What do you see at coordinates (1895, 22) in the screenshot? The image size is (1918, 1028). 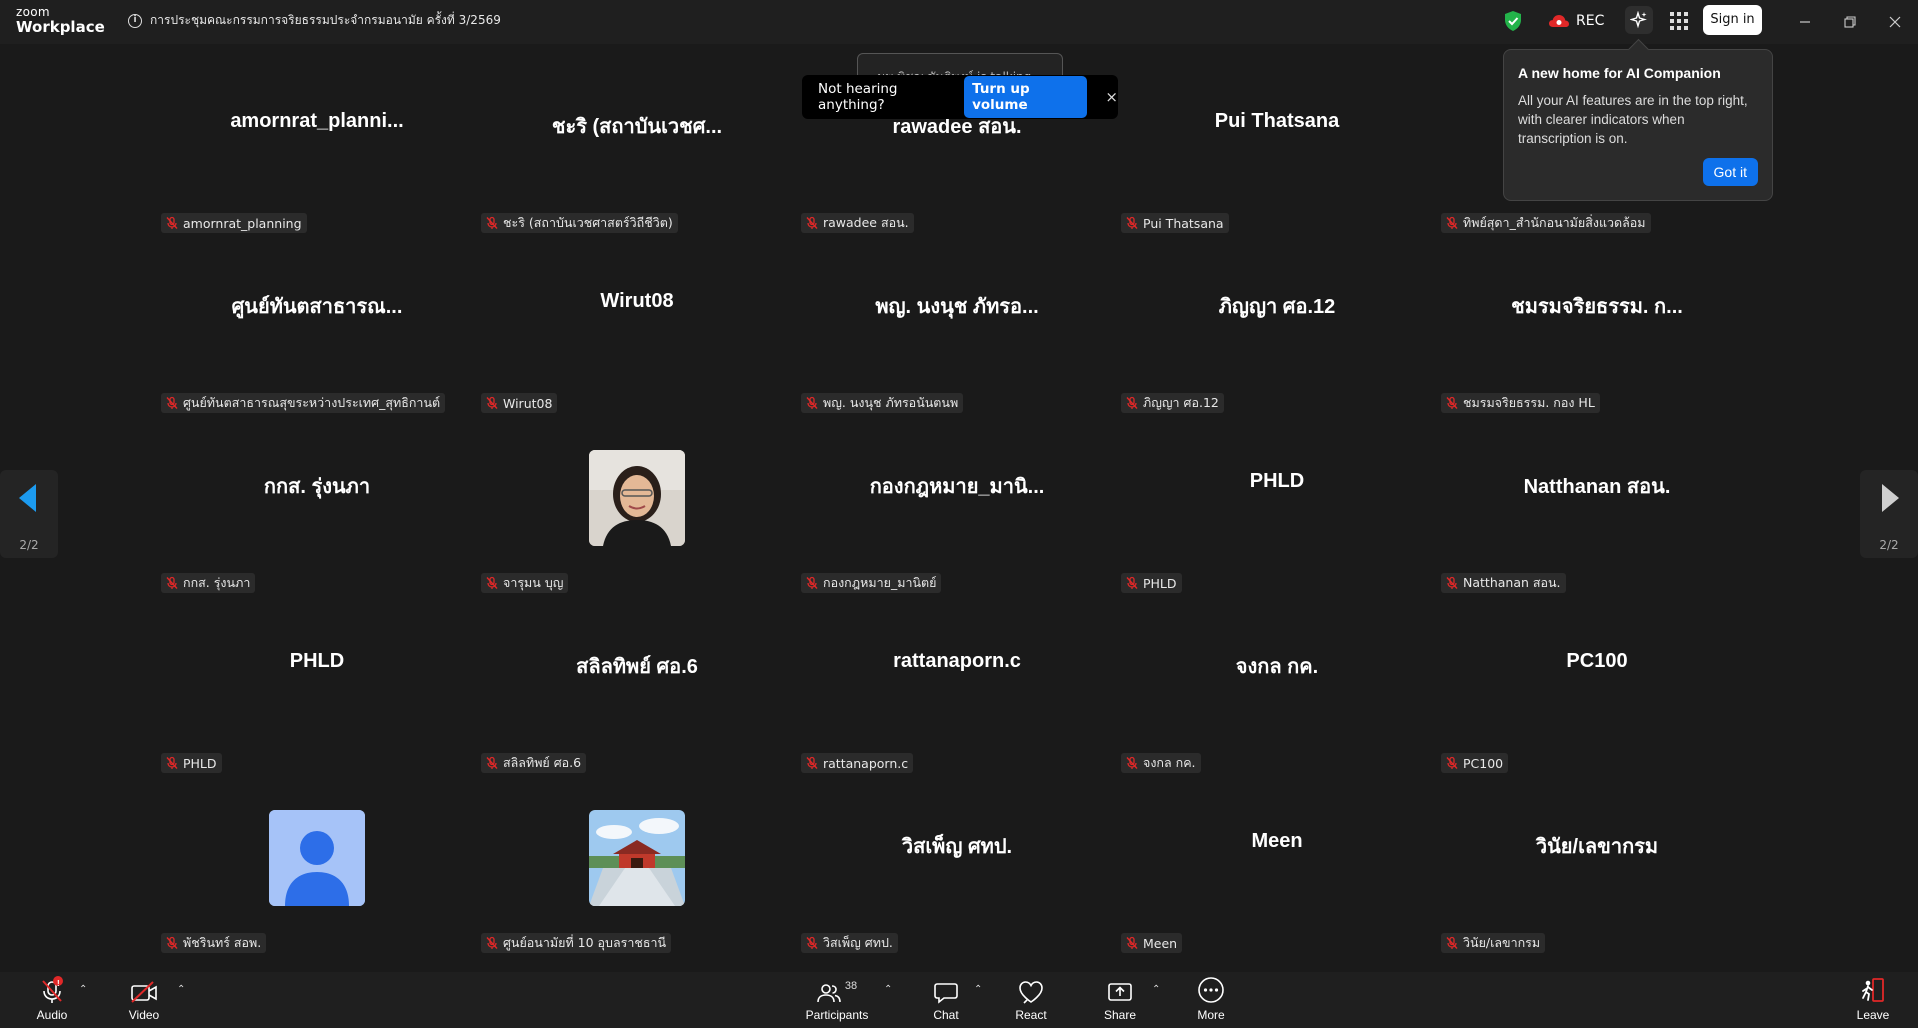 I see `close-window-icon` at bounding box center [1895, 22].